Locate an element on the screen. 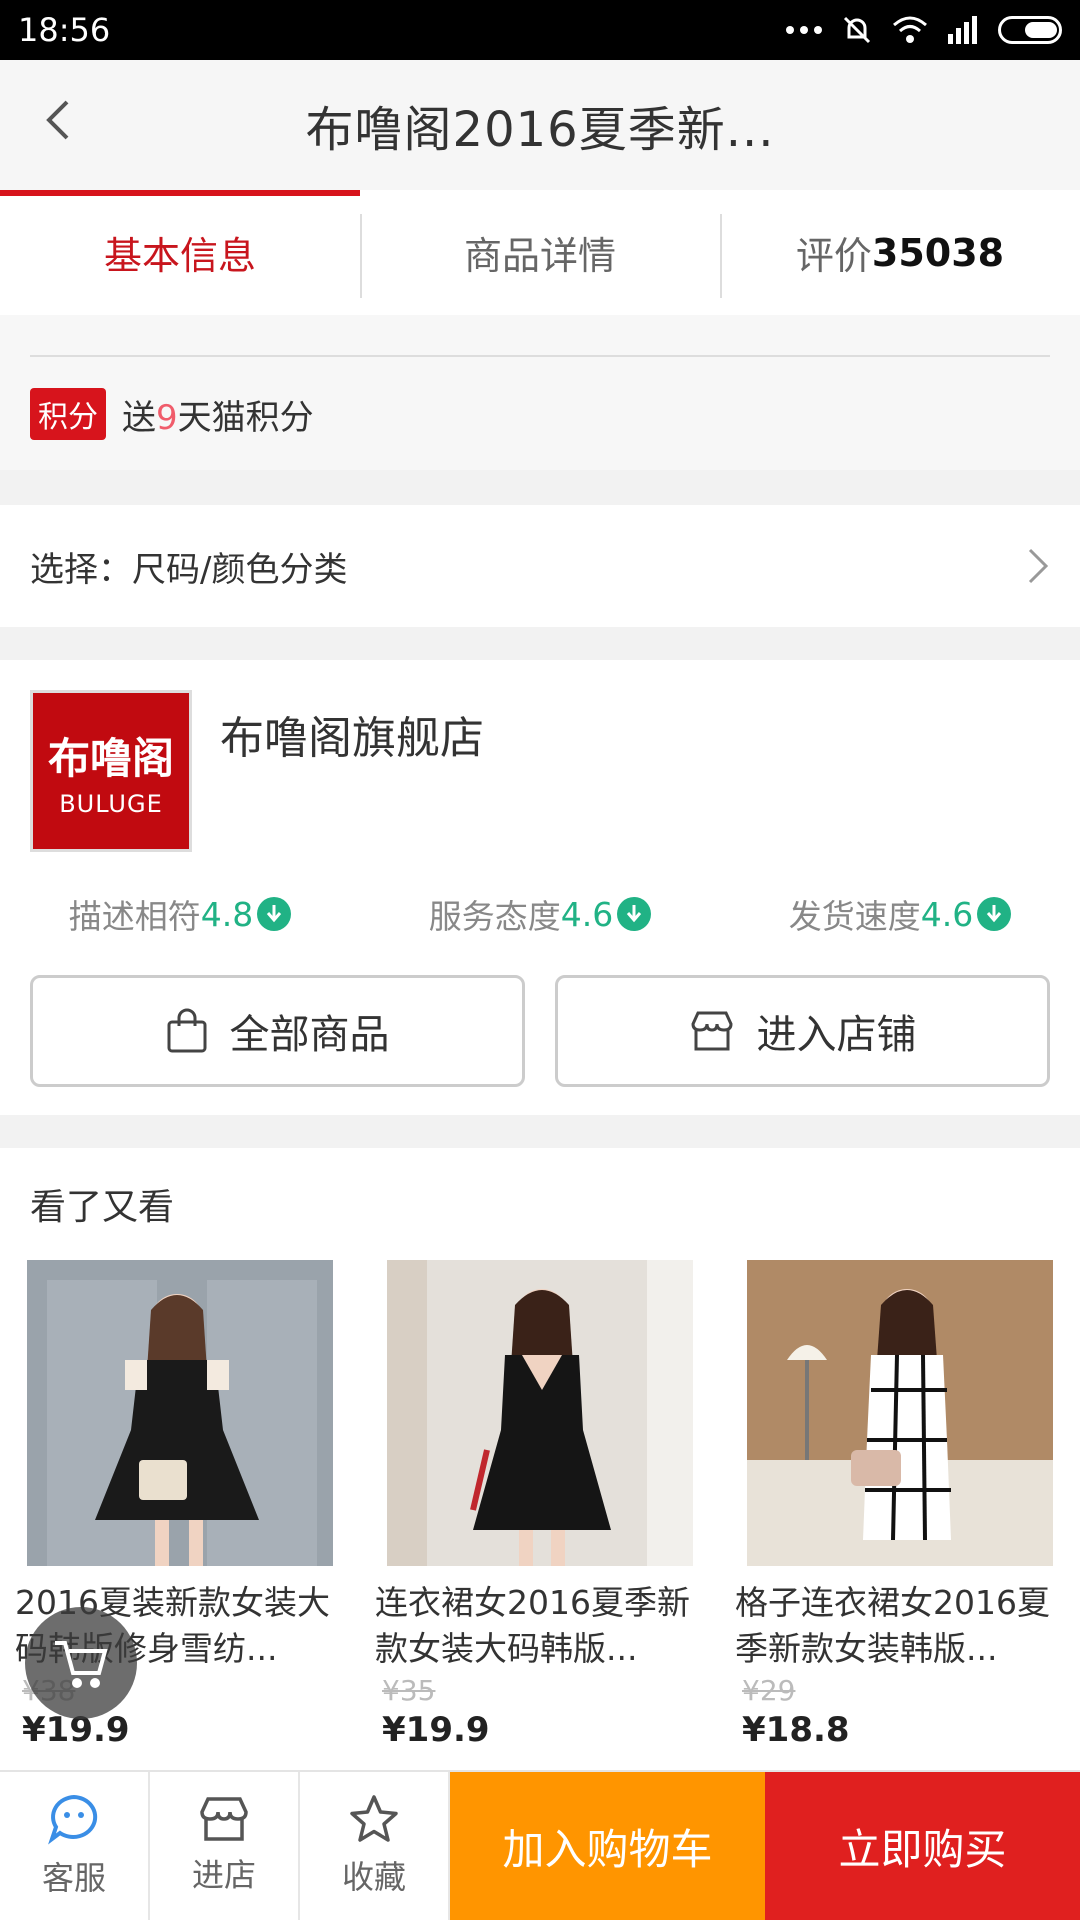 The image size is (1080, 1920). shop-logo-en: BULUGE is located at coordinates (111, 803).